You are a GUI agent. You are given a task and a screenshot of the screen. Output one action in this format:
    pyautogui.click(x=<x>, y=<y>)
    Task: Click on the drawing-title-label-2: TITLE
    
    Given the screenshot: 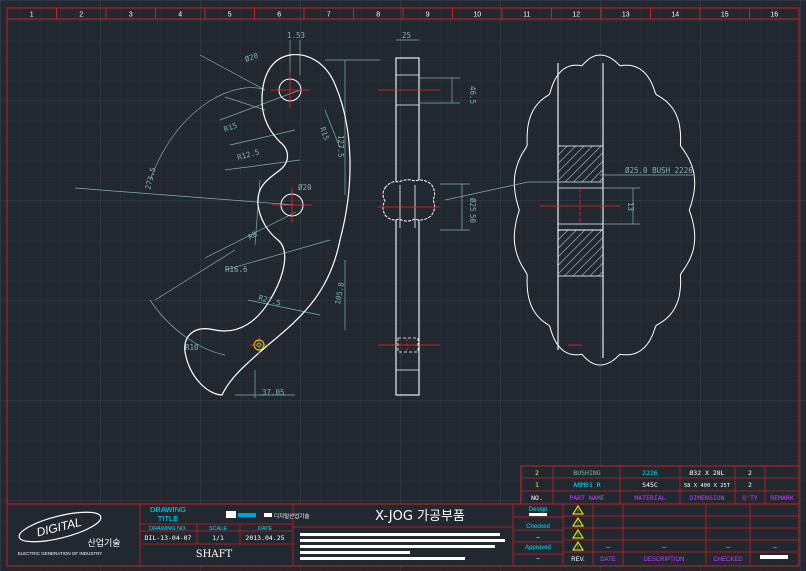 What is the action you would take?
    pyautogui.click(x=168, y=518)
    